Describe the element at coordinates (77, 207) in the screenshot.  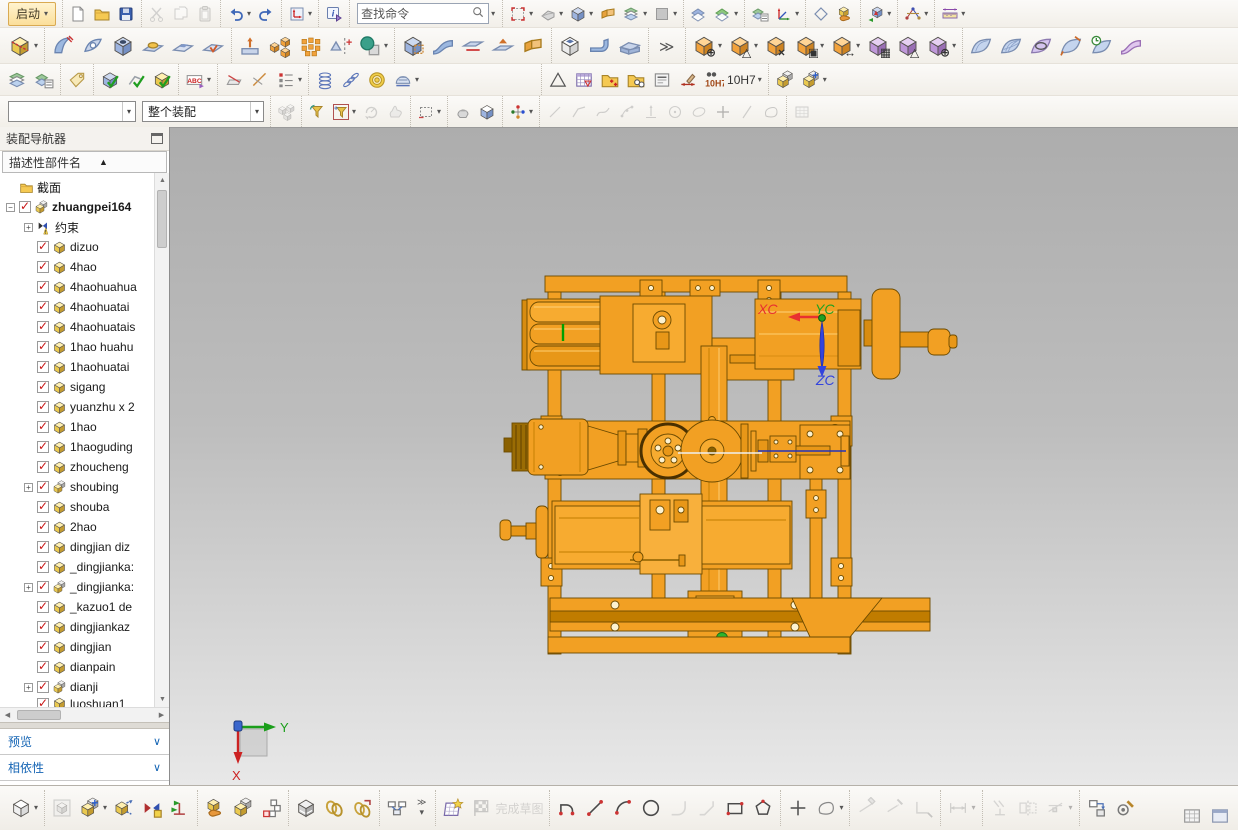
I see `tree-item-zhuangpei164: − zhuangpei164` at that location.